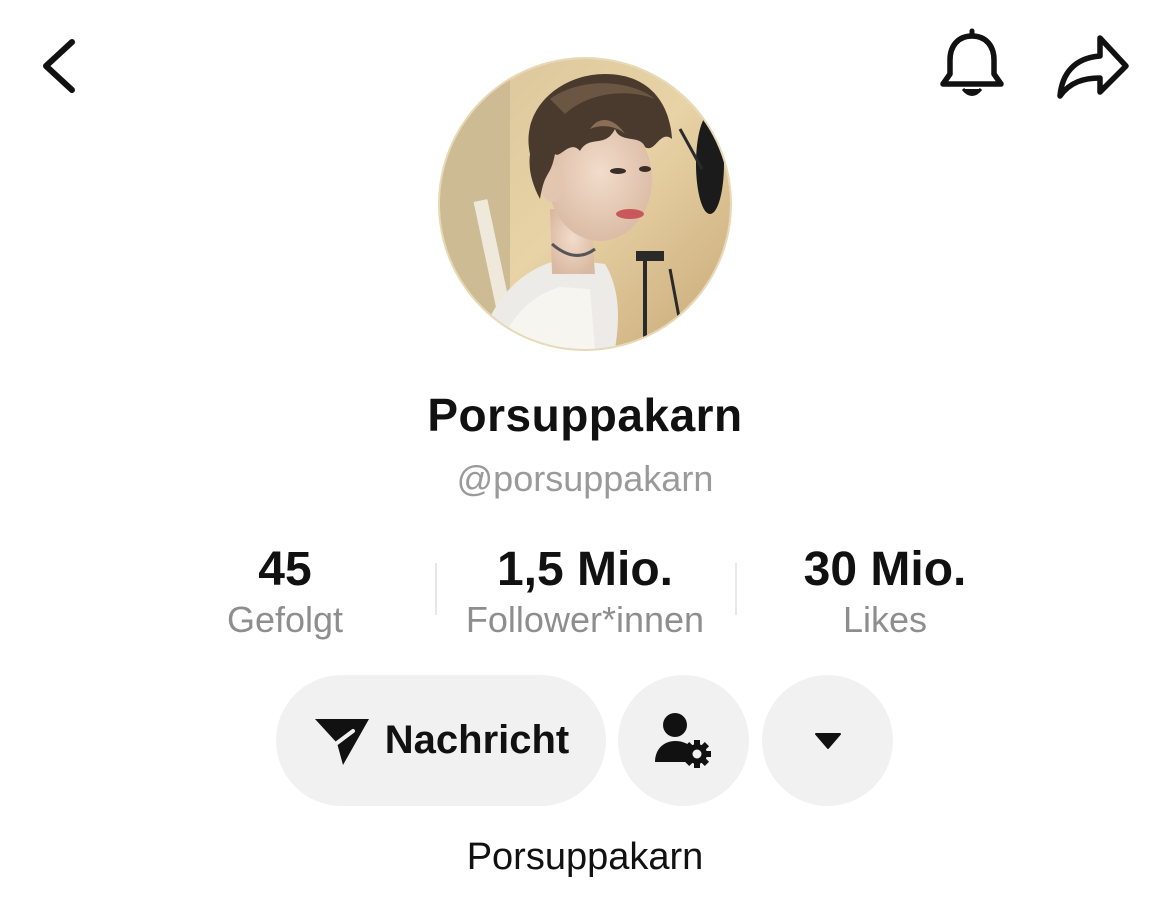 Image resolution: width=1170 pixels, height=914 pixels. What do you see at coordinates (585, 415) in the screenshot?
I see `display-name: Porsuppakarn` at bounding box center [585, 415].